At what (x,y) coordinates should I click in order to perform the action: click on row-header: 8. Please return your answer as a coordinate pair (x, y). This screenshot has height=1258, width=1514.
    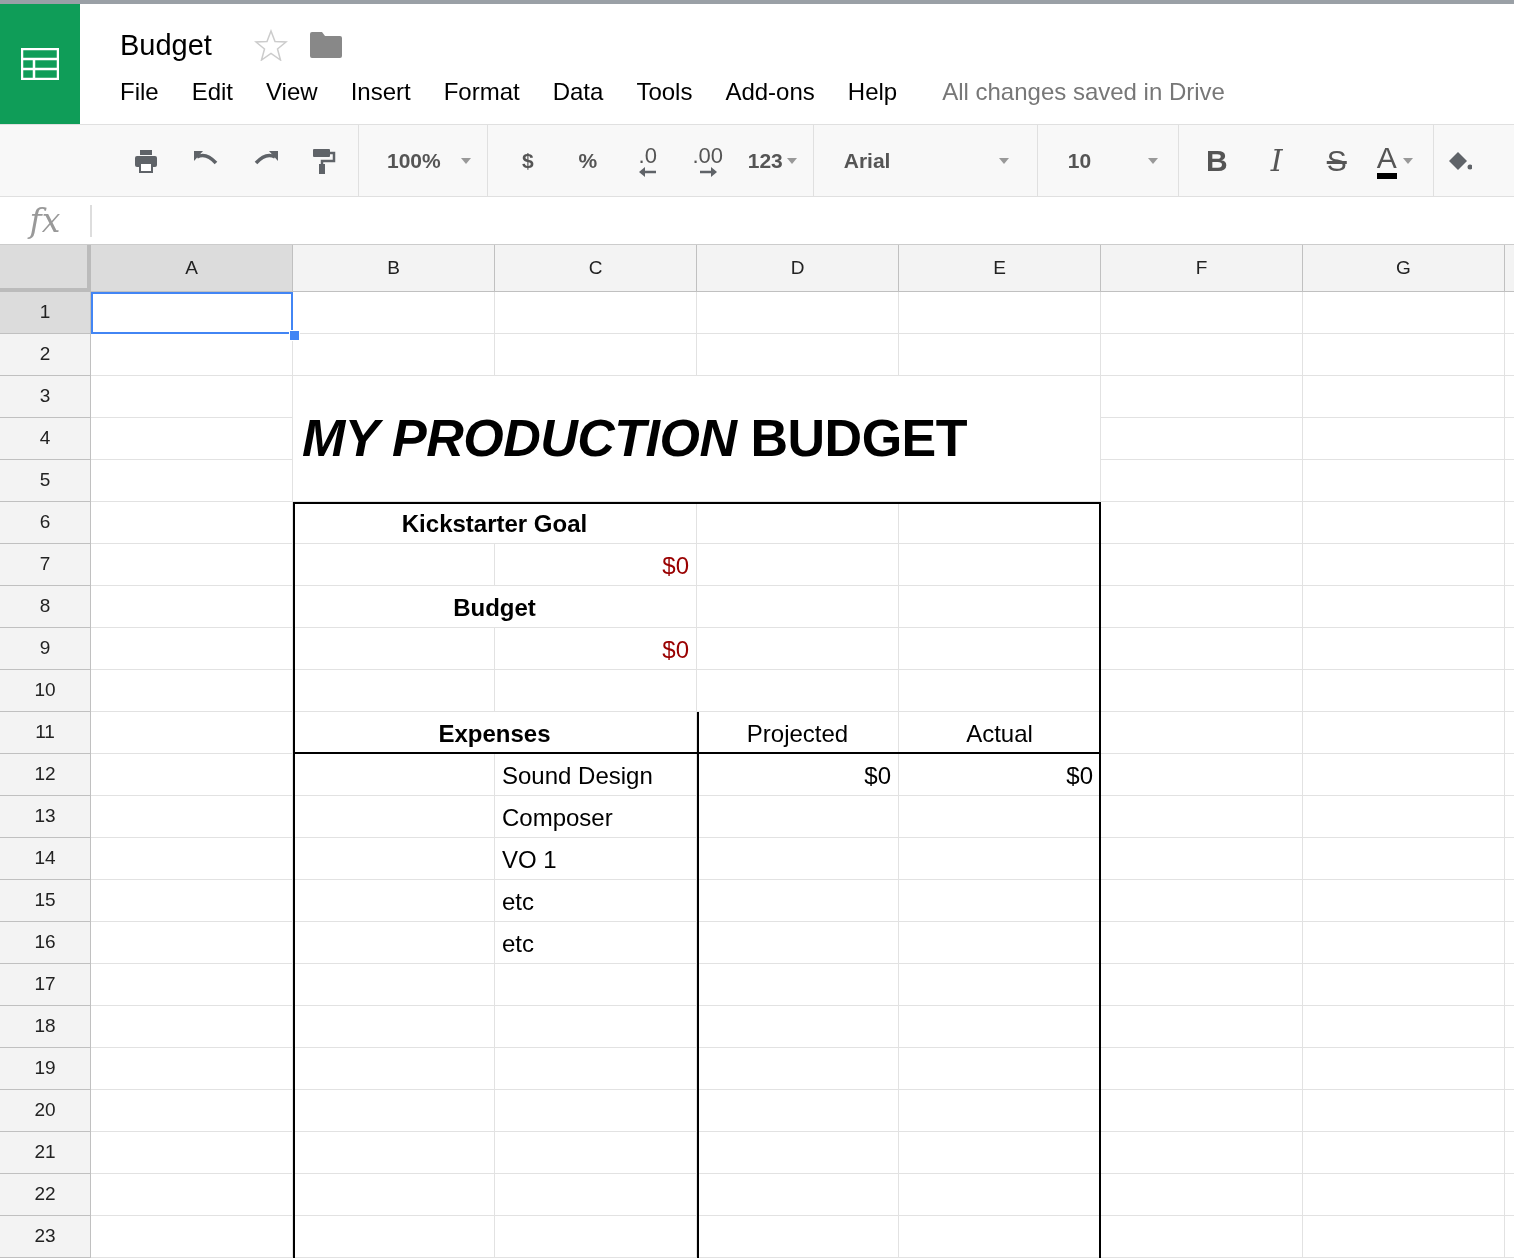
    Looking at the image, I should click on (45, 607).